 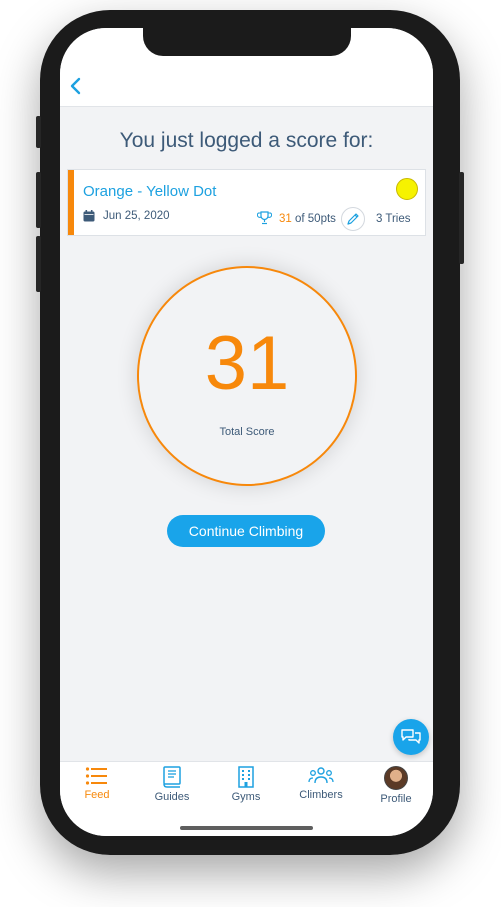 What do you see at coordinates (71, 202) in the screenshot?
I see `route-color-stripe` at bounding box center [71, 202].